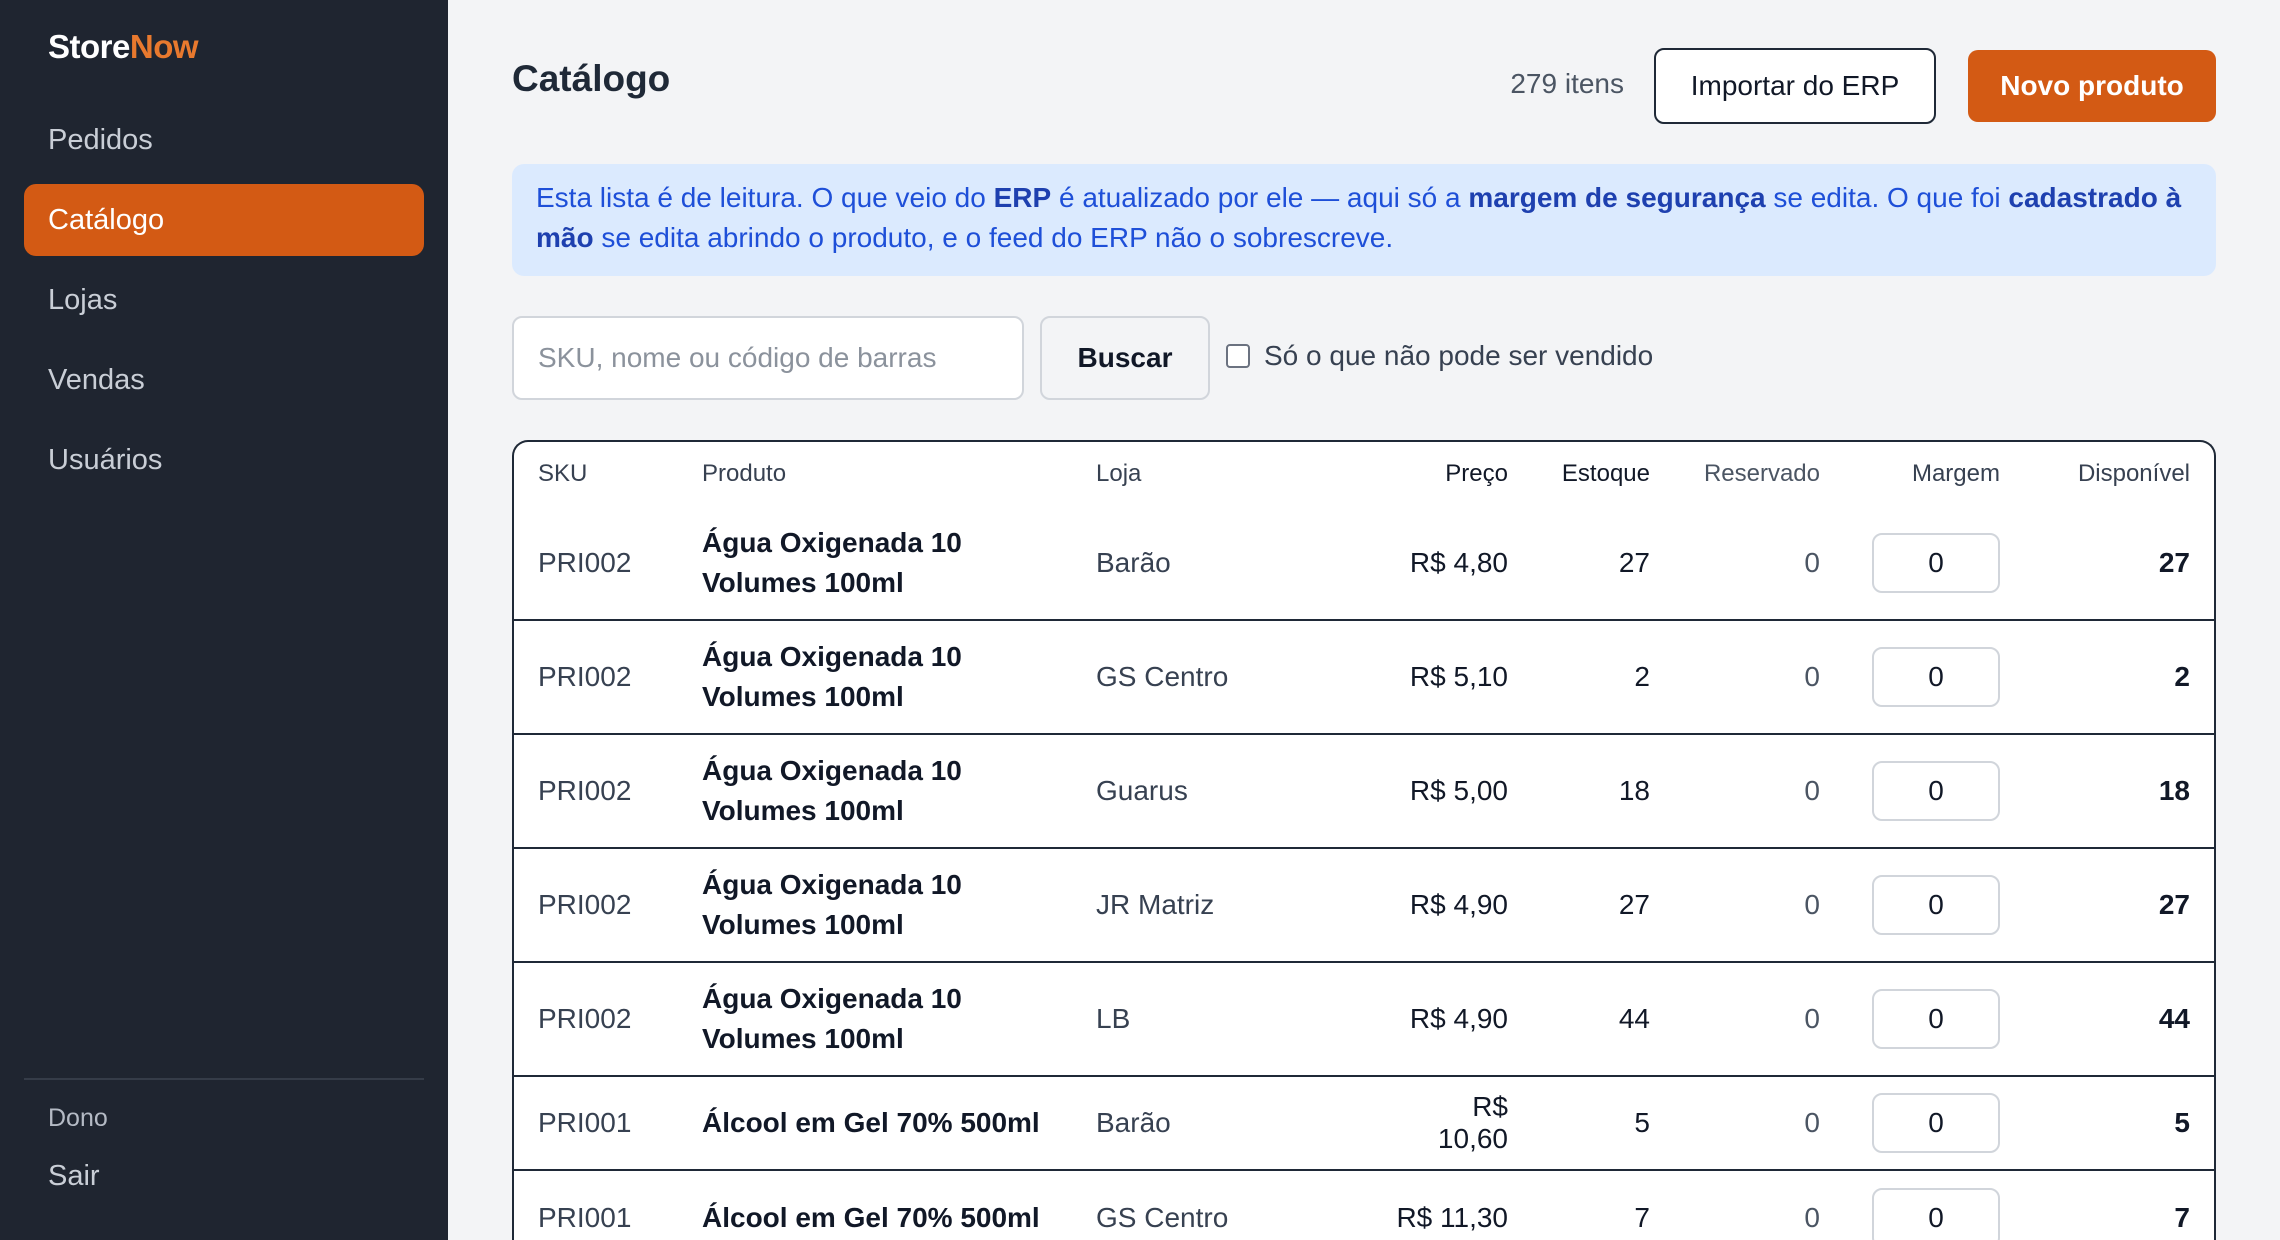  I want to click on cell-price: R$ 5,00, so click(1452, 790).